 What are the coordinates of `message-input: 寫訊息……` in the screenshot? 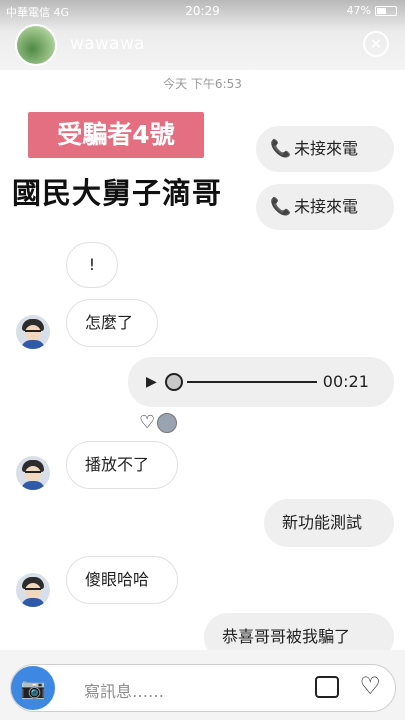 It's located at (124, 690).